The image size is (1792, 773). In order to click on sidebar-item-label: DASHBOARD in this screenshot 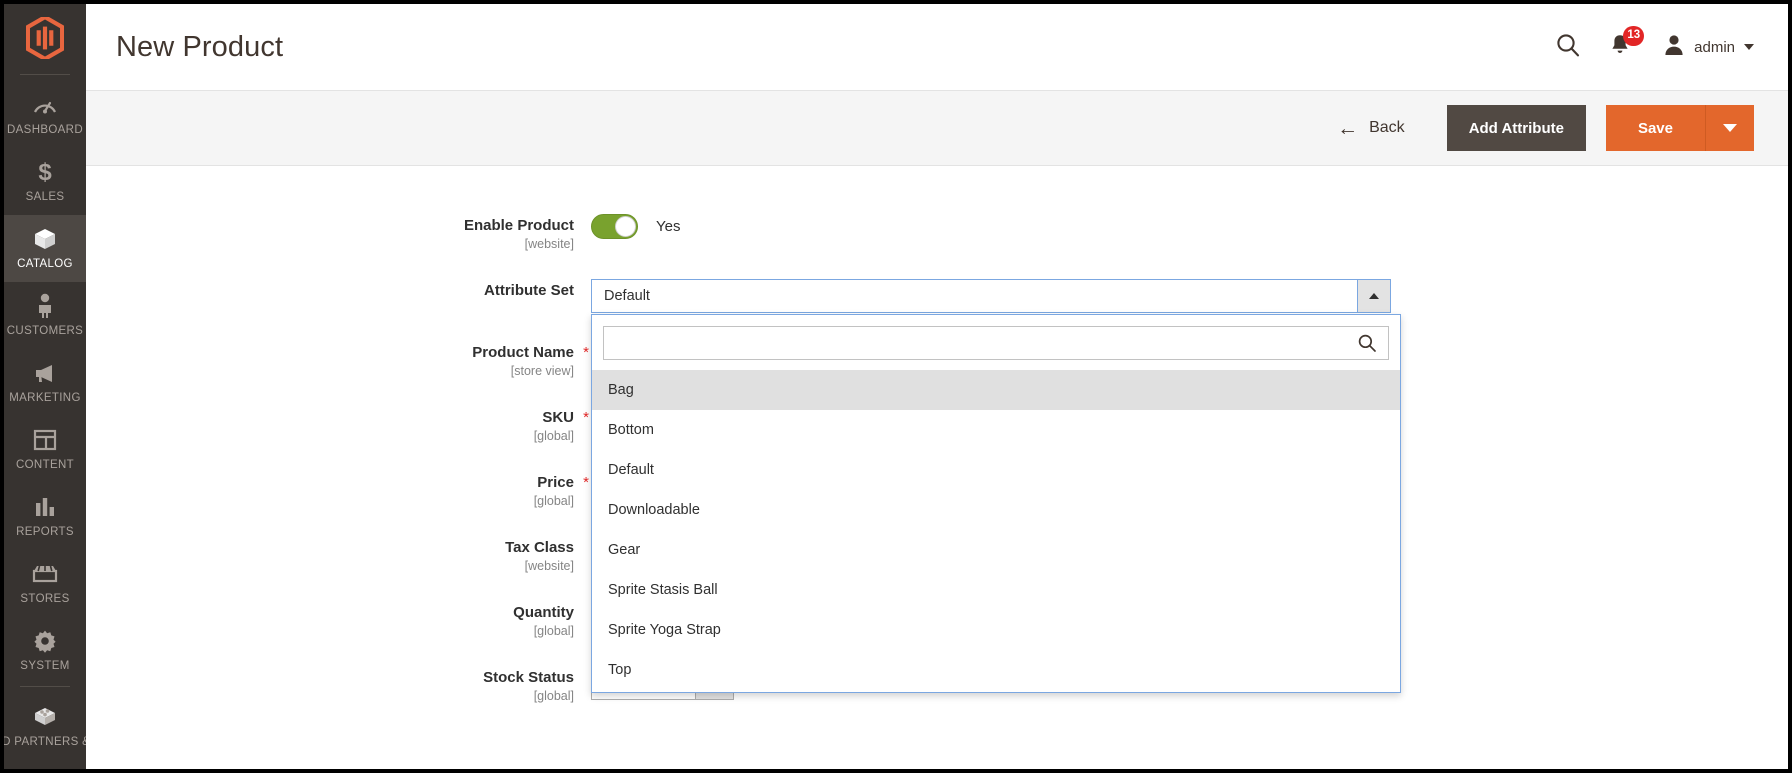, I will do `click(45, 130)`.